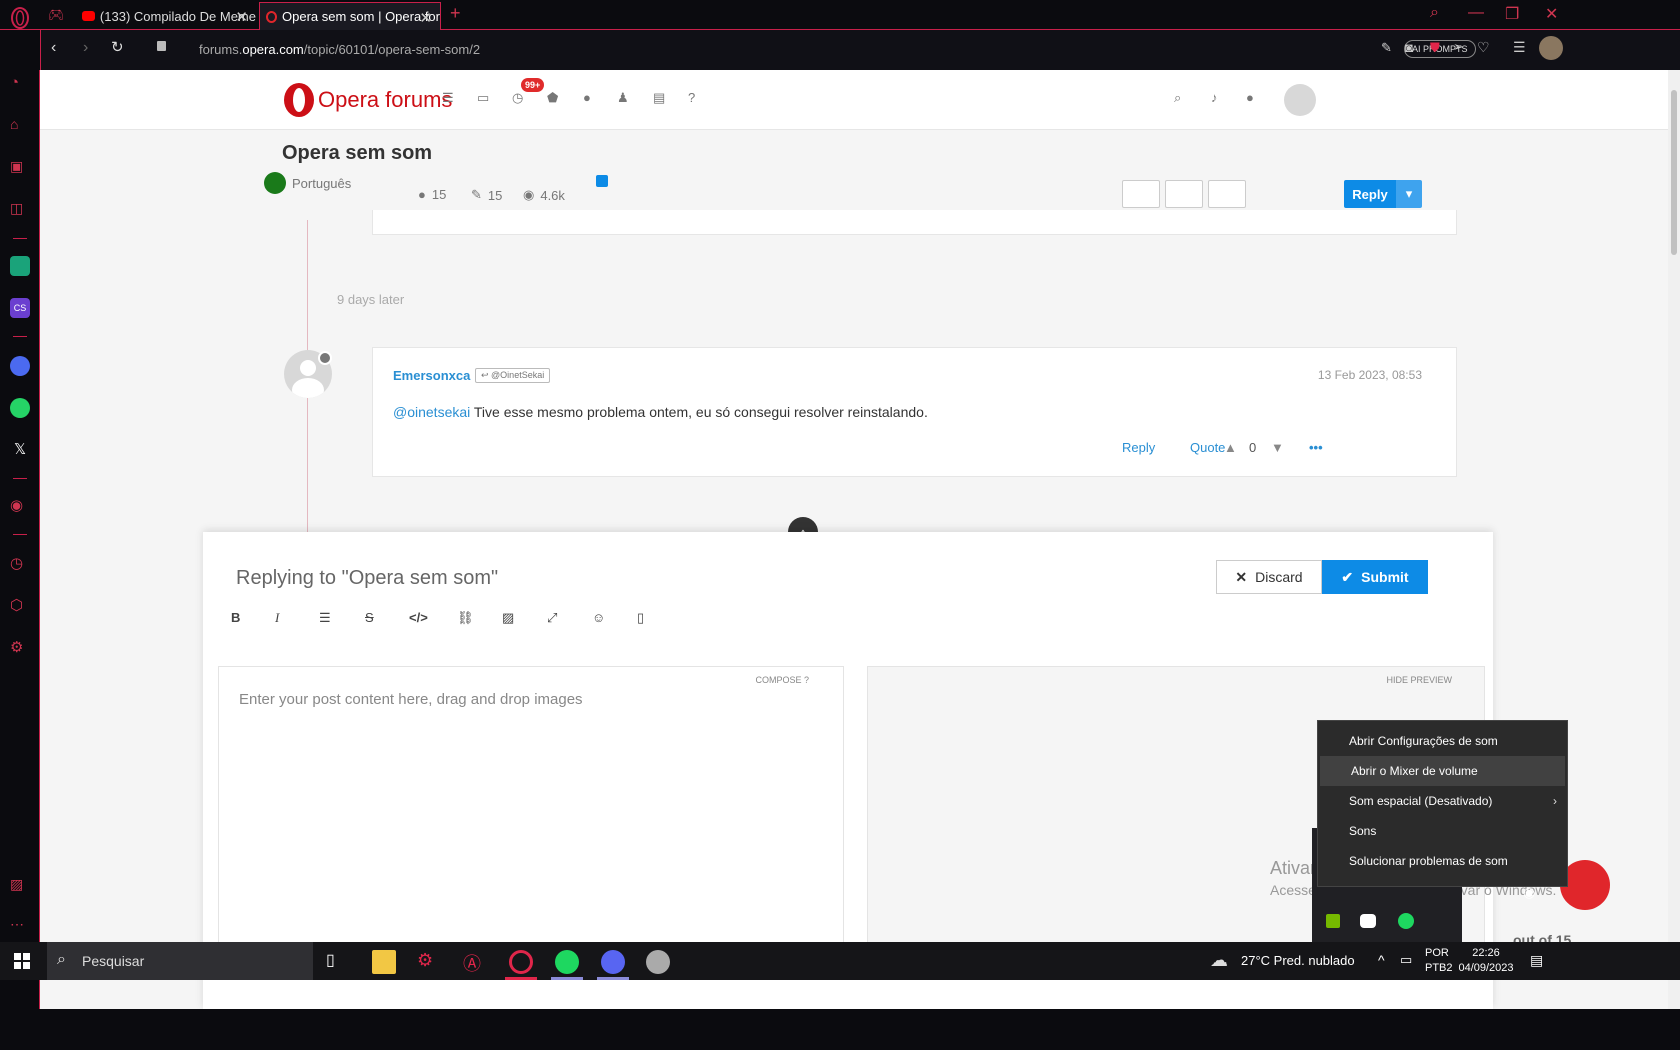 This screenshot has height=1050, width=1680. What do you see at coordinates (806, 680) in the screenshot?
I see `help-circle-icon: ?` at bounding box center [806, 680].